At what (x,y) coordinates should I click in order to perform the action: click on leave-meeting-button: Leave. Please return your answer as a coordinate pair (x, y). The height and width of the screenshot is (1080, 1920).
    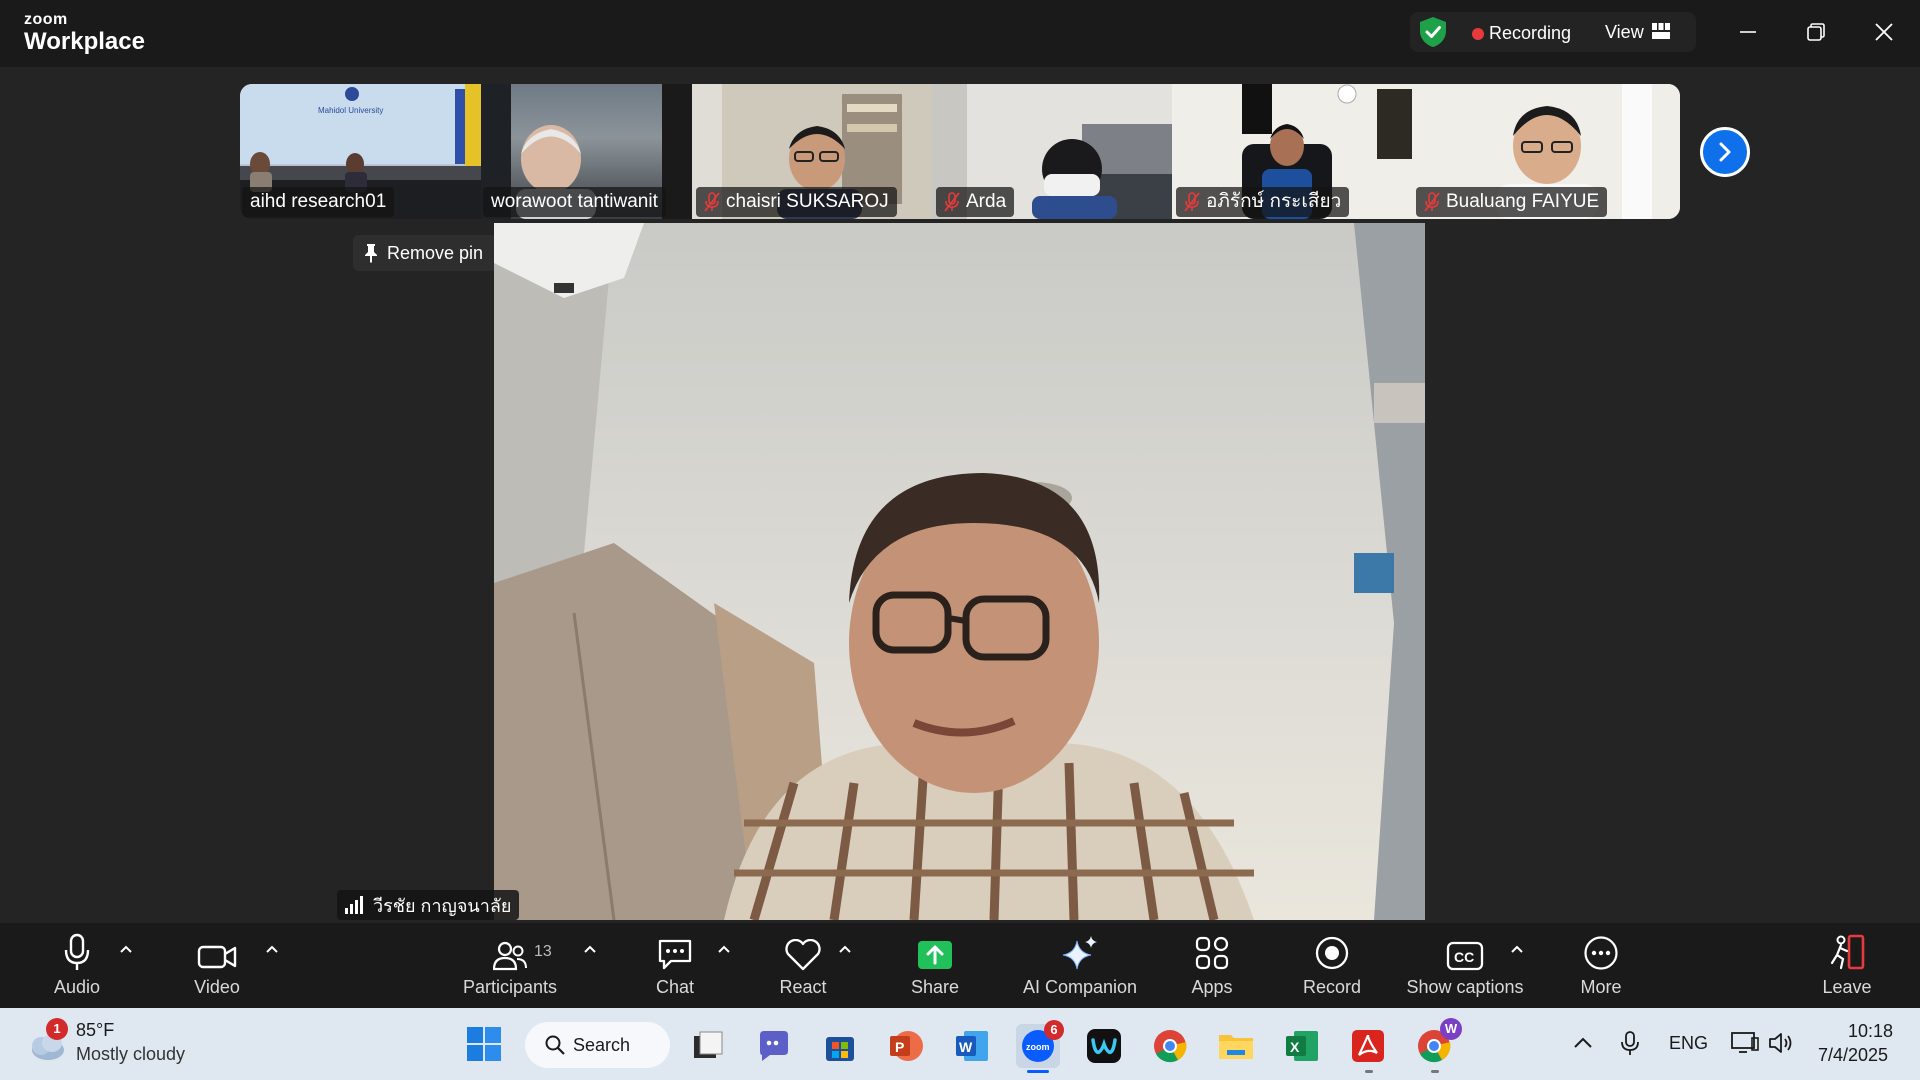
    Looking at the image, I should click on (1847, 965).